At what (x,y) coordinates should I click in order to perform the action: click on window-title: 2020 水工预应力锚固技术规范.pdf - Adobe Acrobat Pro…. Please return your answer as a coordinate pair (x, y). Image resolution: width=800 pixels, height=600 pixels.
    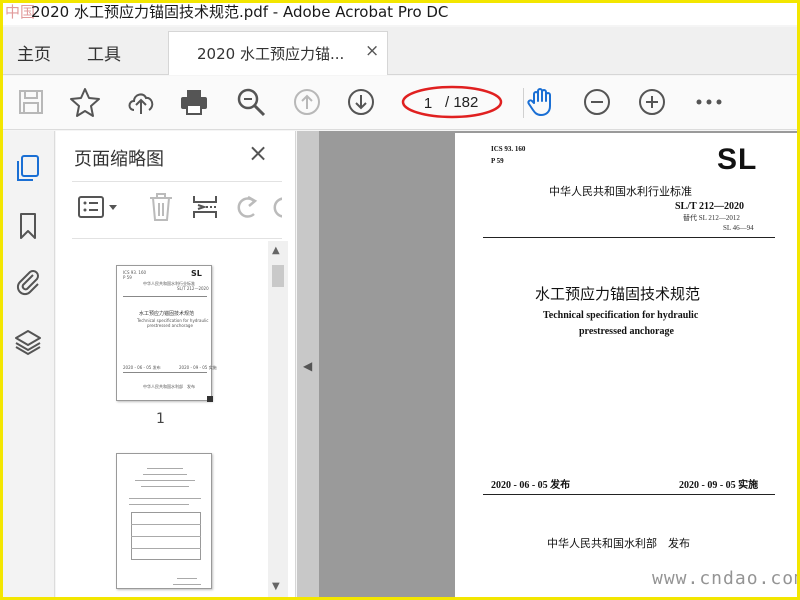
    Looking at the image, I should click on (240, 12).